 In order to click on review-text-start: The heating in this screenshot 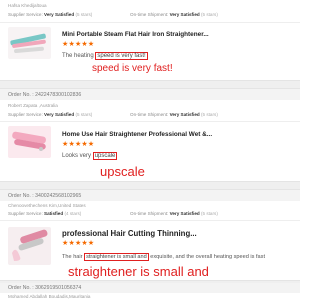, I will do `click(79, 56)`.